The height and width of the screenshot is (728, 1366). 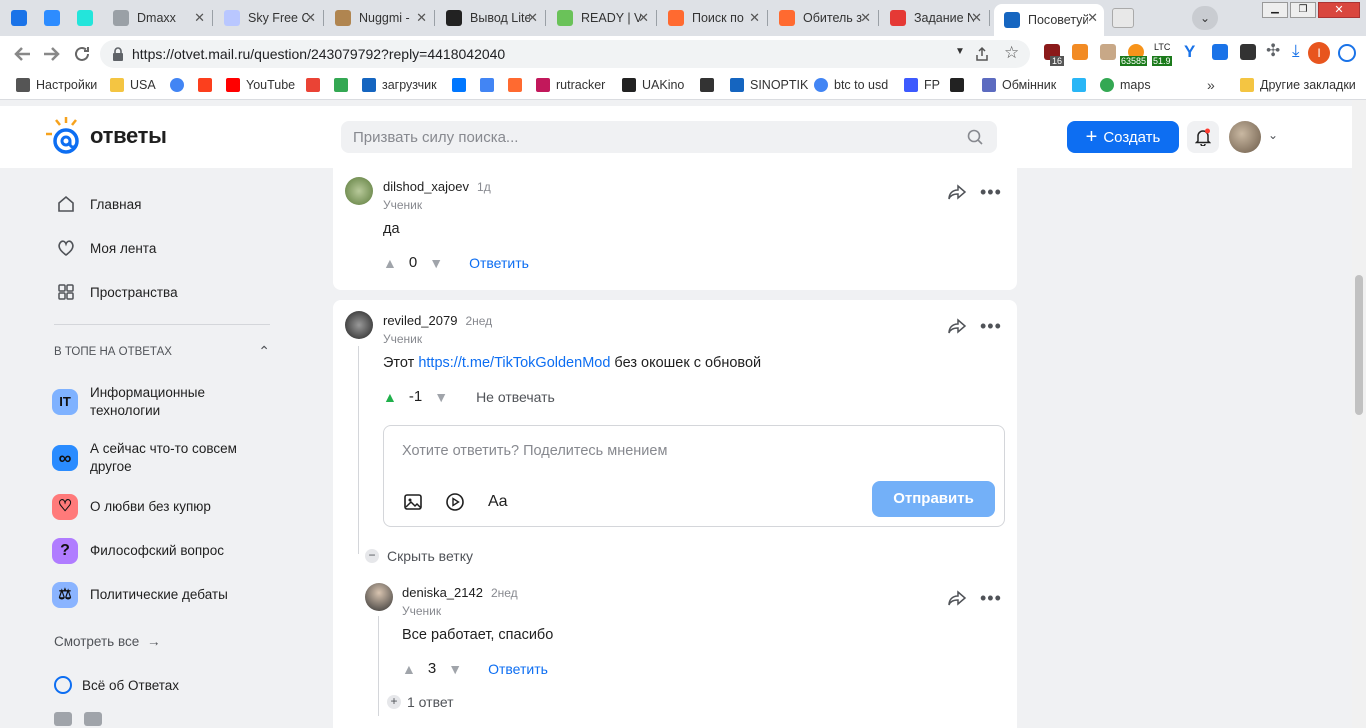 I want to click on video-icon, so click(x=455, y=502).